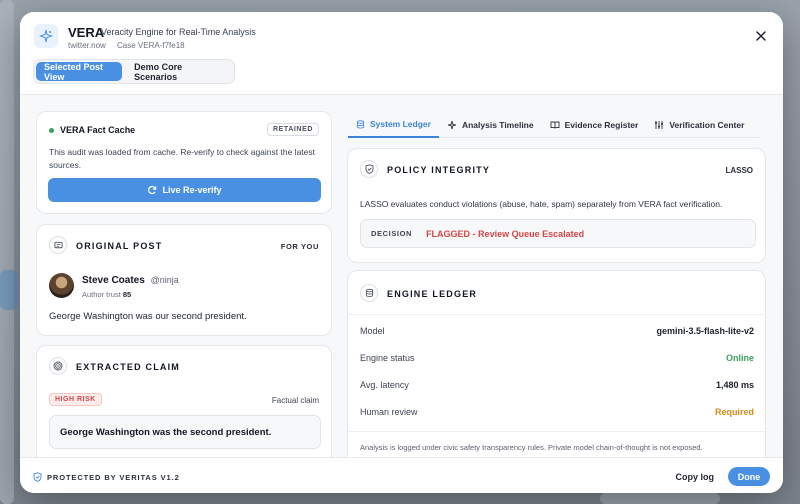 The height and width of the screenshot is (504, 800). I want to click on author-name-text: Steve Coates, so click(113, 280).